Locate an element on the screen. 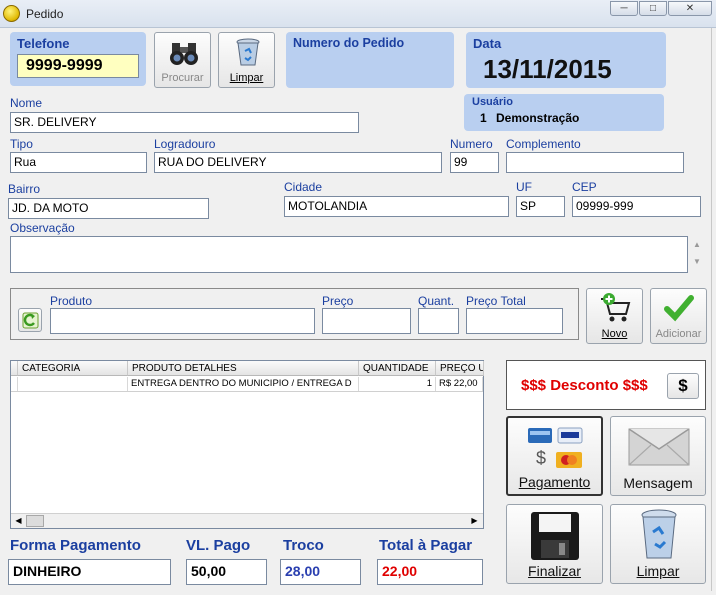 The height and width of the screenshot is (595, 716). telefone-label: Telefone is located at coordinates (43, 43).